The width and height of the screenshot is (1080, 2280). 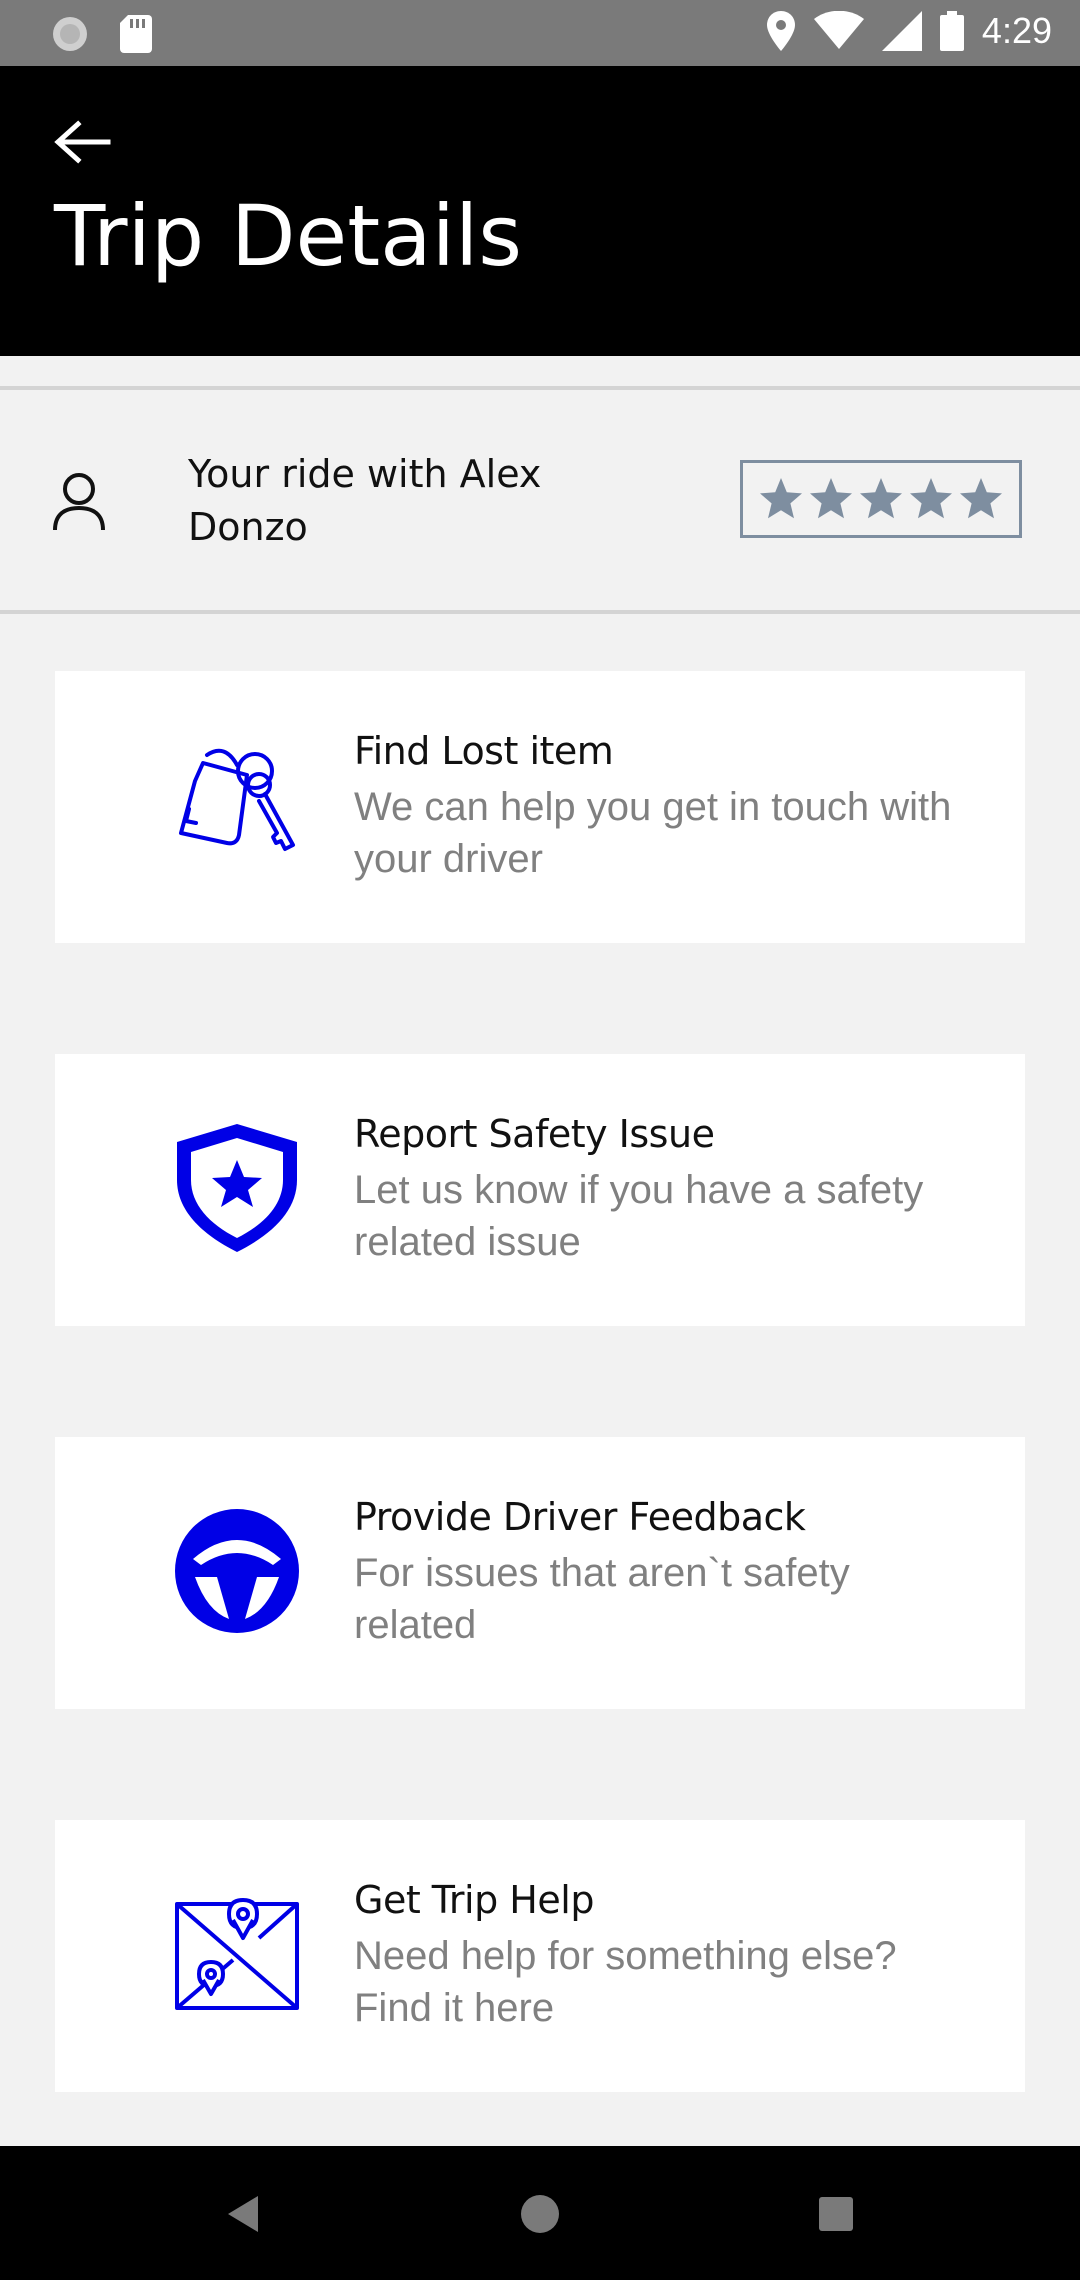 What do you see at coordinates (1016, 30) in the screenshot?
I see `status-time: 4:29` at bounding box center [1016, 30].